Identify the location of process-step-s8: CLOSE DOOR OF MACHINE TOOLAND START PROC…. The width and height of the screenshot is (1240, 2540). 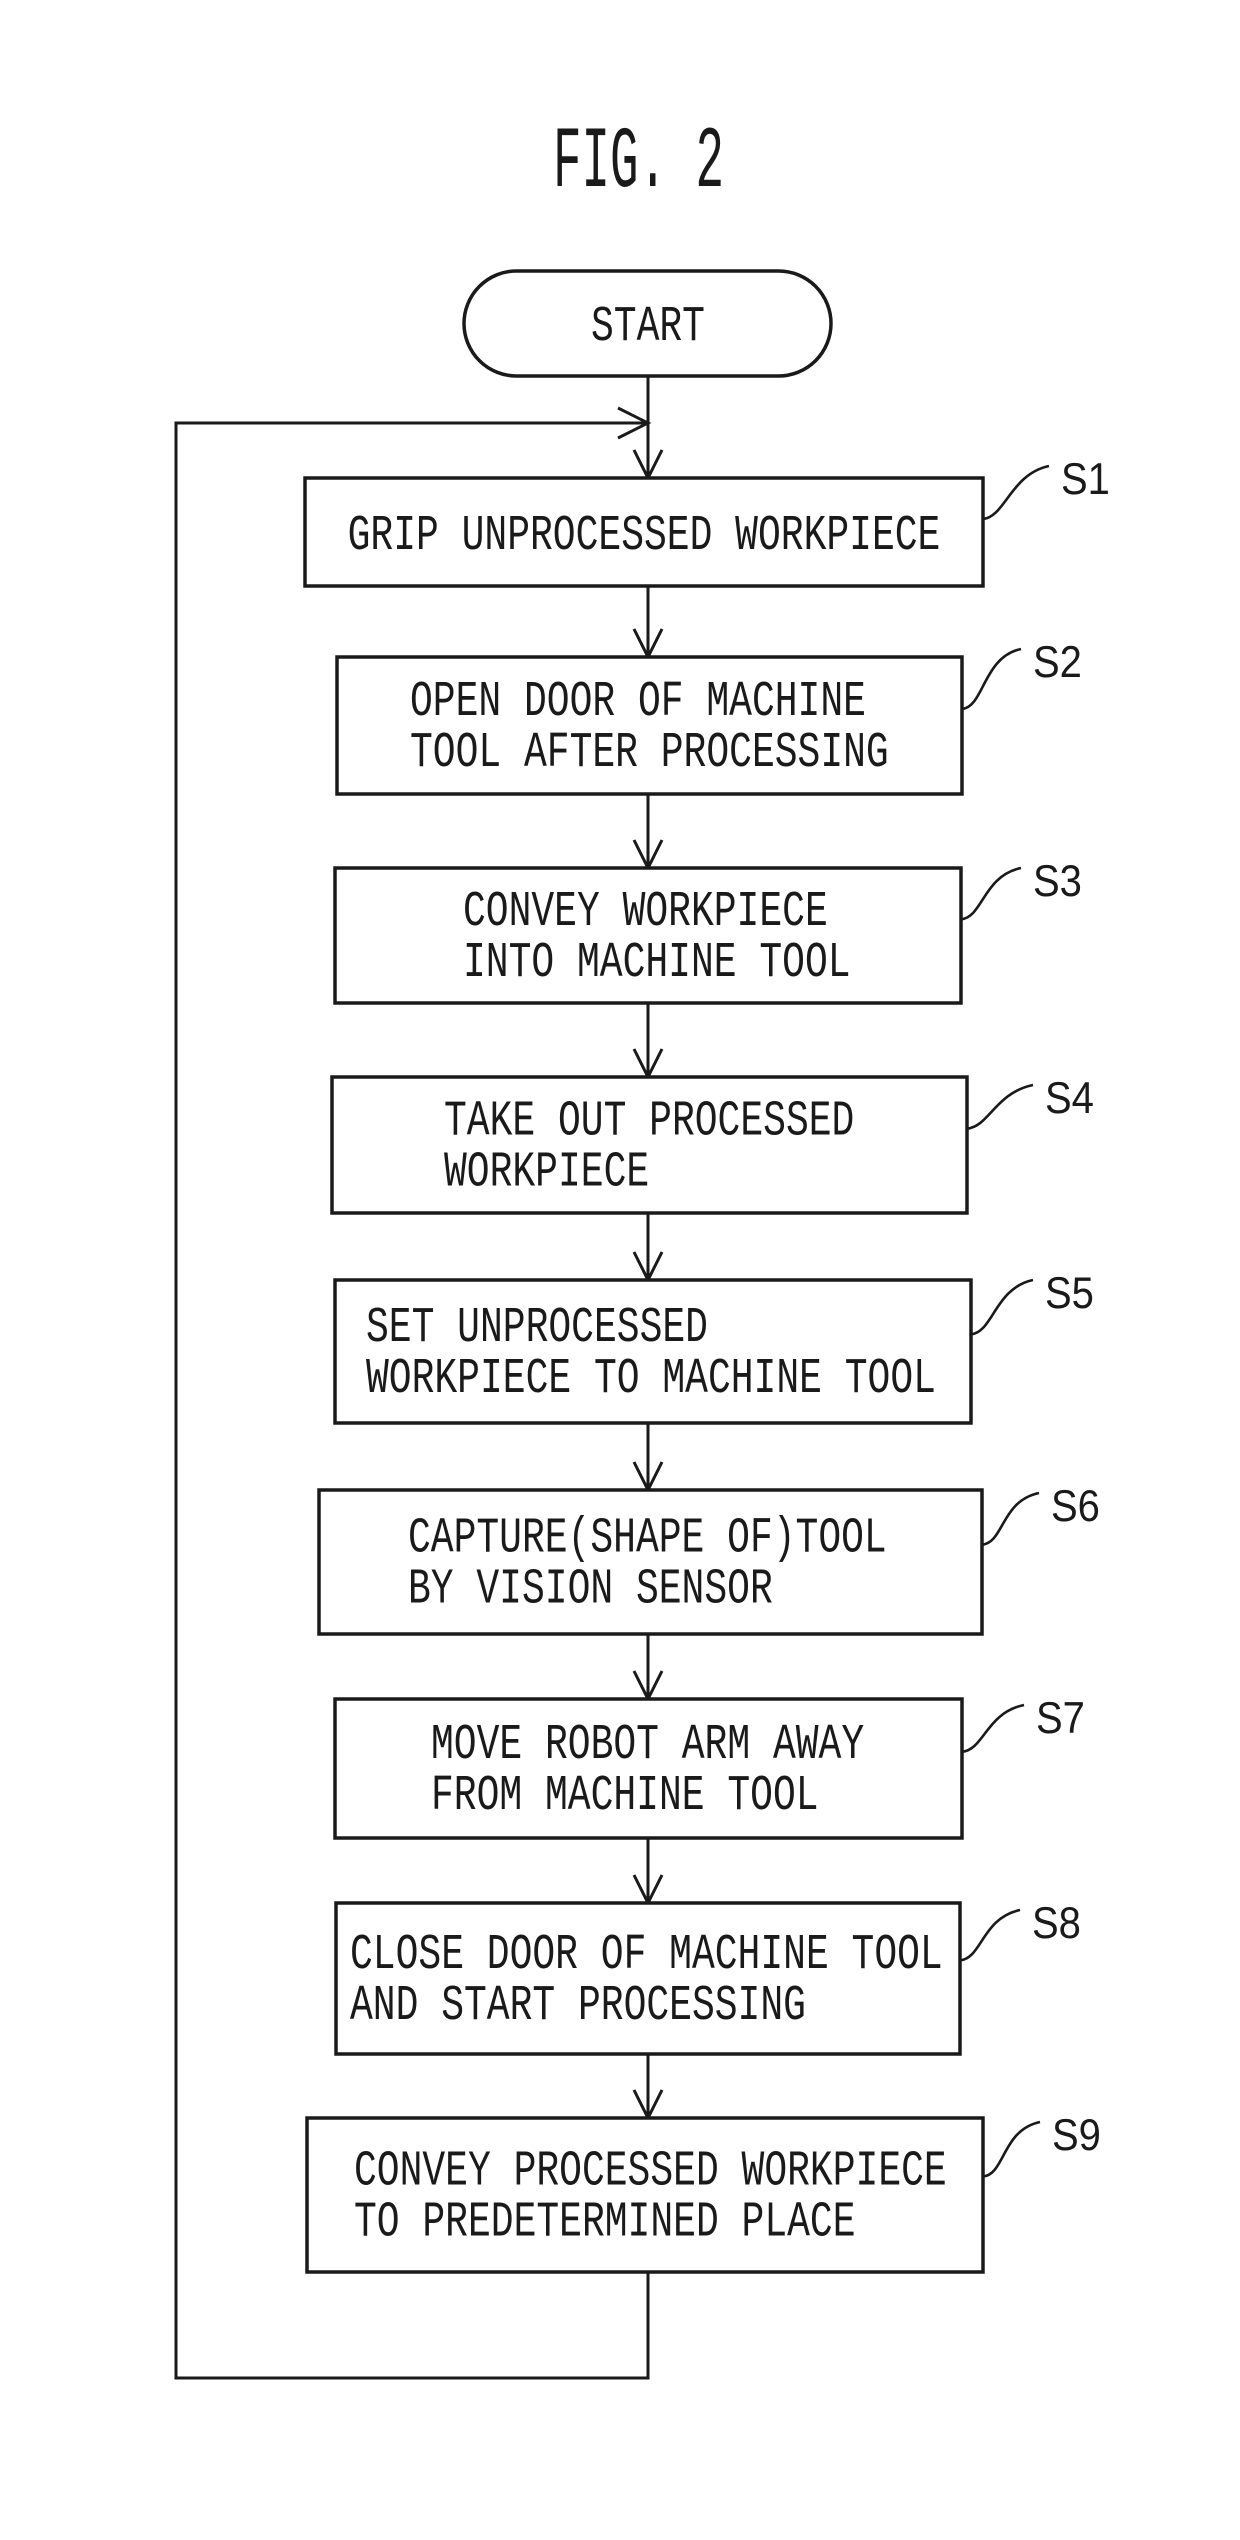
(707, 1977).